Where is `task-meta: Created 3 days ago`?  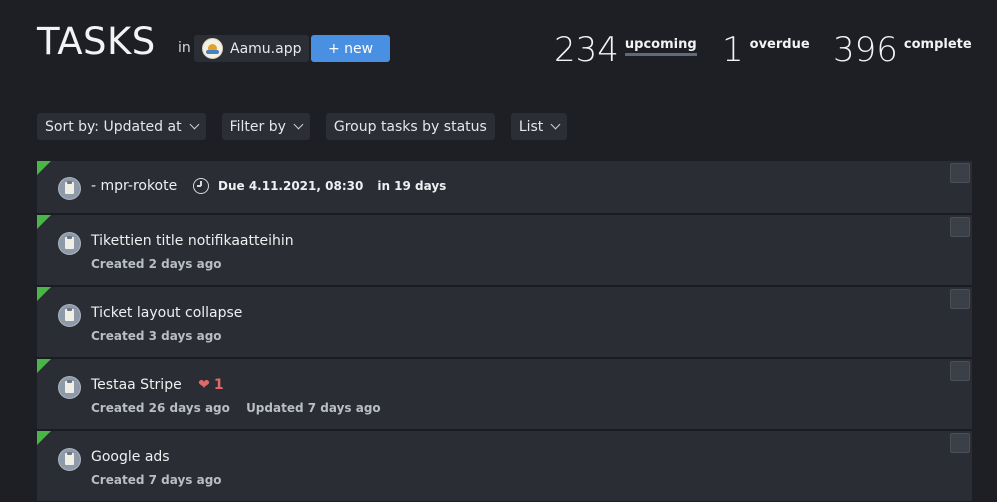 task-meta: Created 3 days ago is located at coordinates (156, 336).